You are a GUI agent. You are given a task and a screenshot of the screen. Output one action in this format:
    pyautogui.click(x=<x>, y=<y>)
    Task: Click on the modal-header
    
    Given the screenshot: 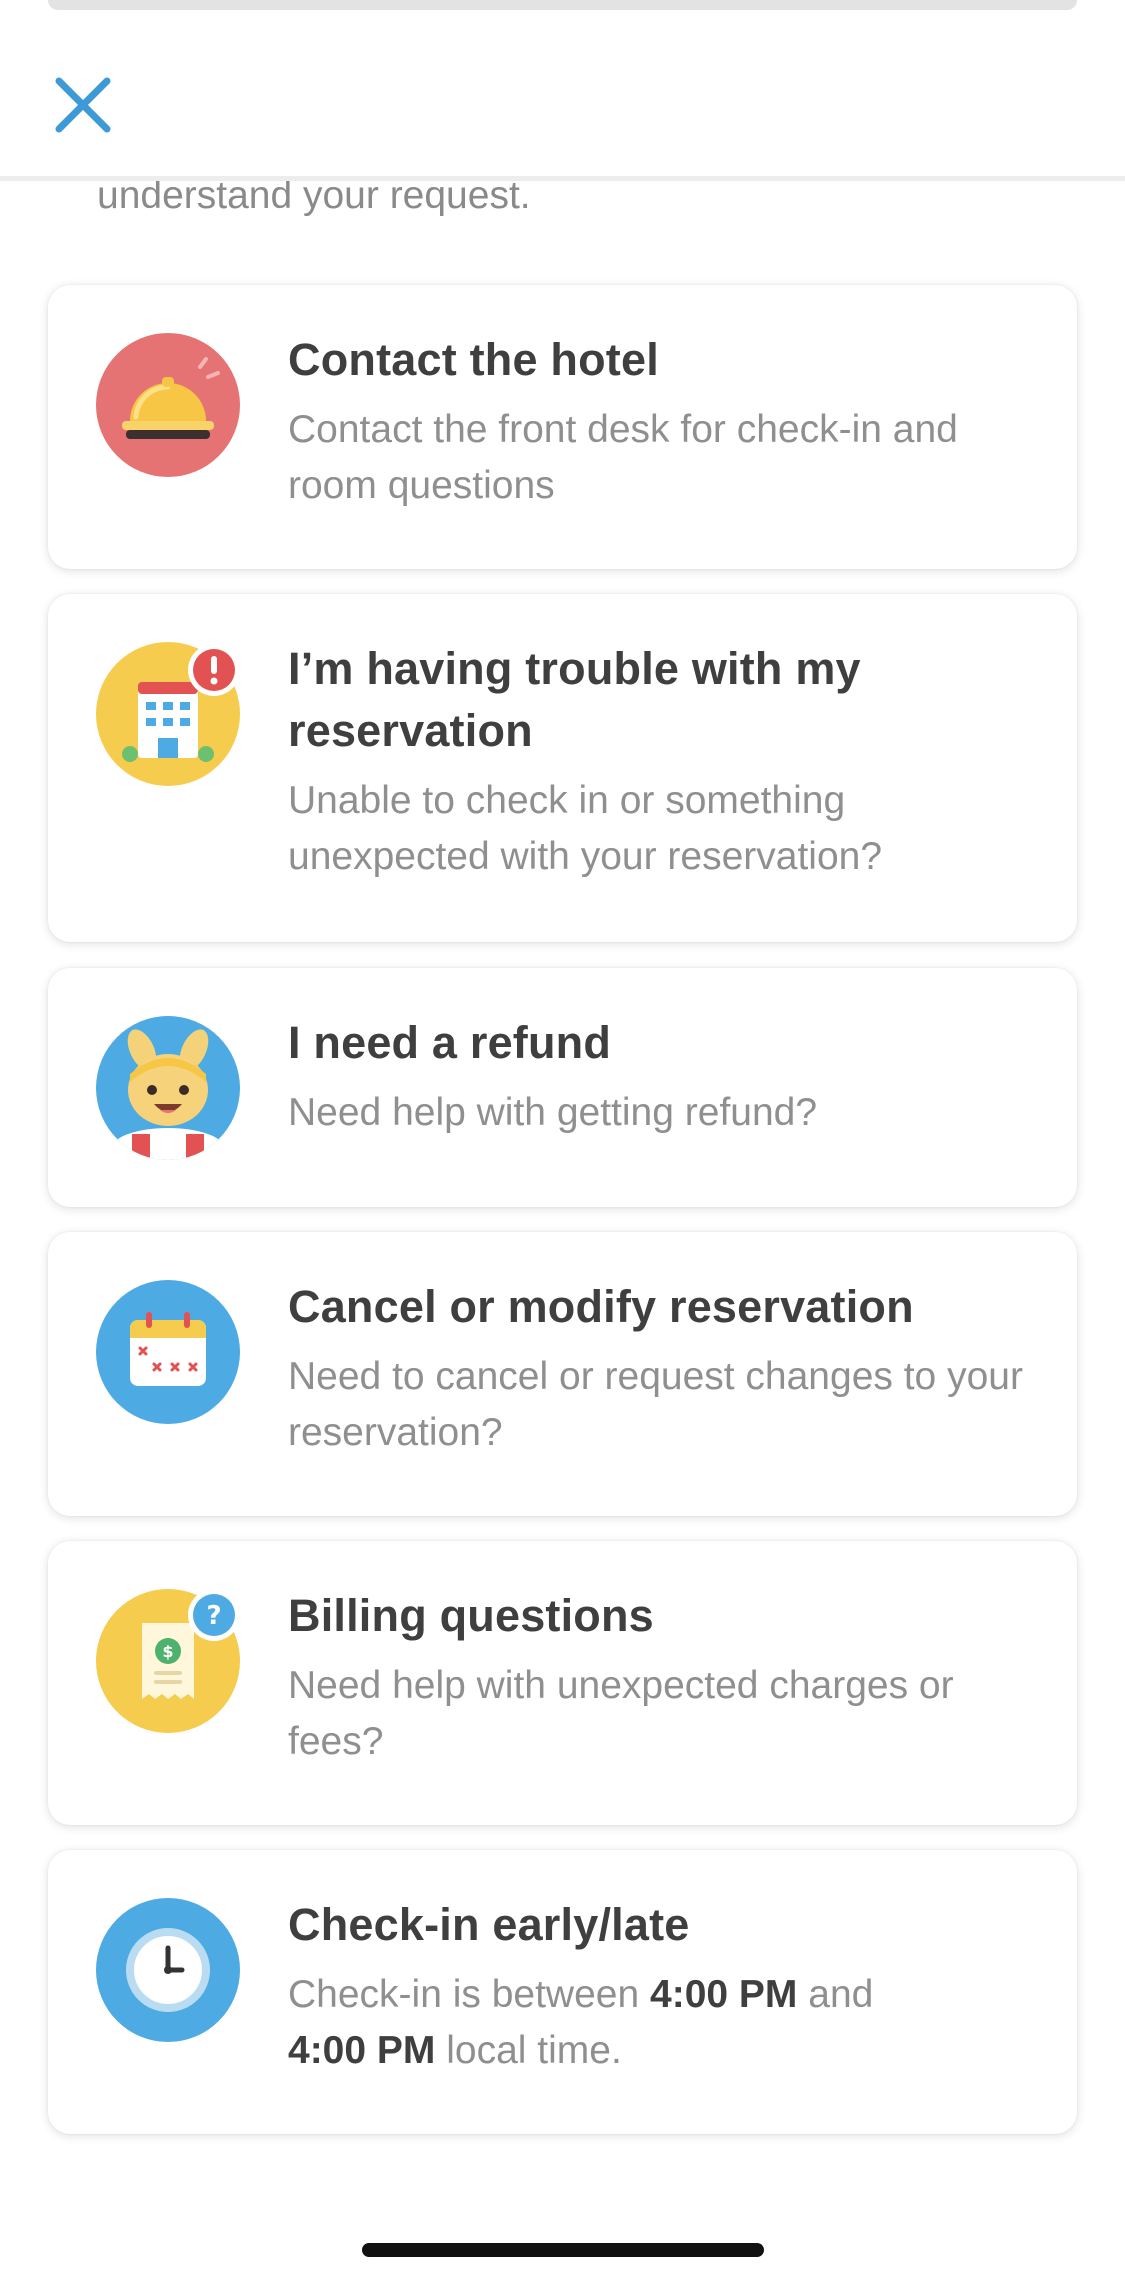 What is the action you would take?
    pyautogui.click(x=562, y=96)
    